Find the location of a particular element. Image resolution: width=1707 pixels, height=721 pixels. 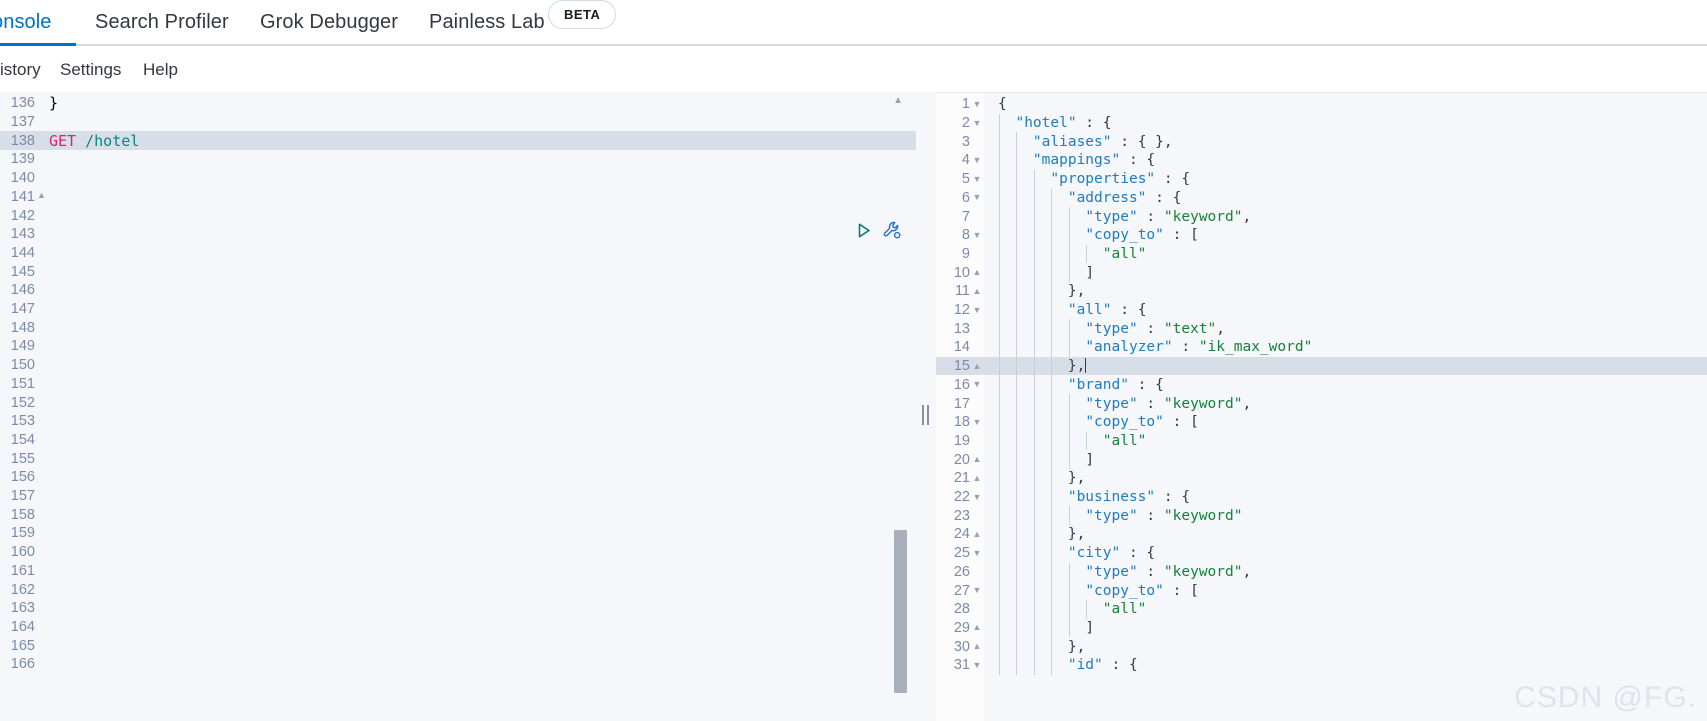

request-line: 157 is located at coordinates (458, 496).